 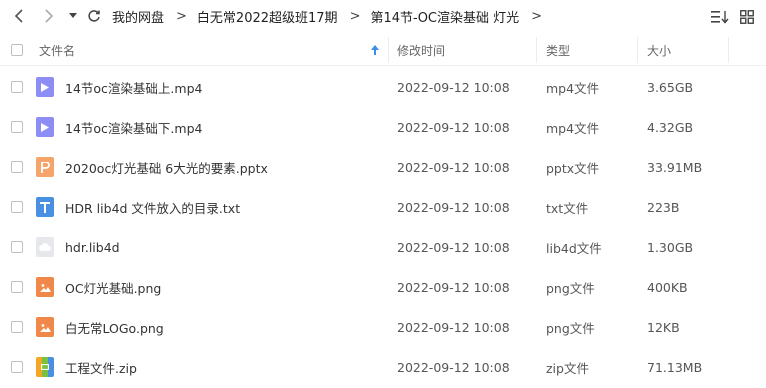 I want to click on sort-list-icon, so click(x=720, y=17).